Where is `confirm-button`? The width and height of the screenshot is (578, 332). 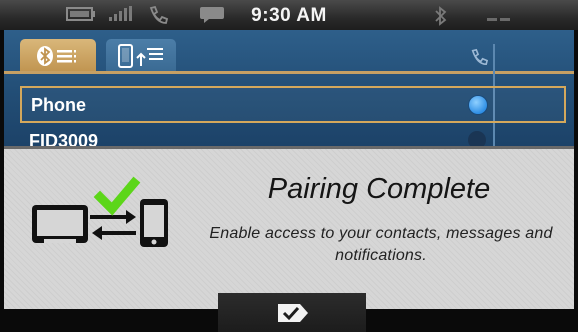 confirm-button is located at coordinates (292, 312).